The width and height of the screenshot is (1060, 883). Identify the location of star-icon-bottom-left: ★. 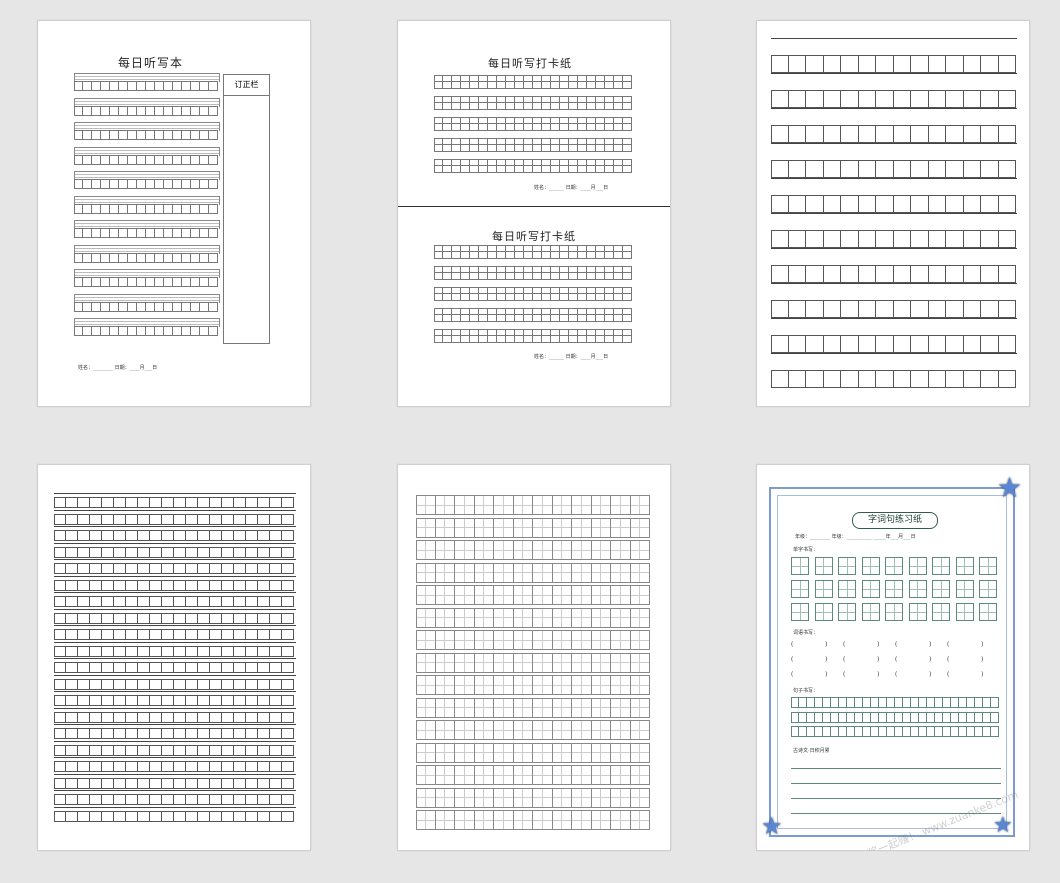
(772, 826).